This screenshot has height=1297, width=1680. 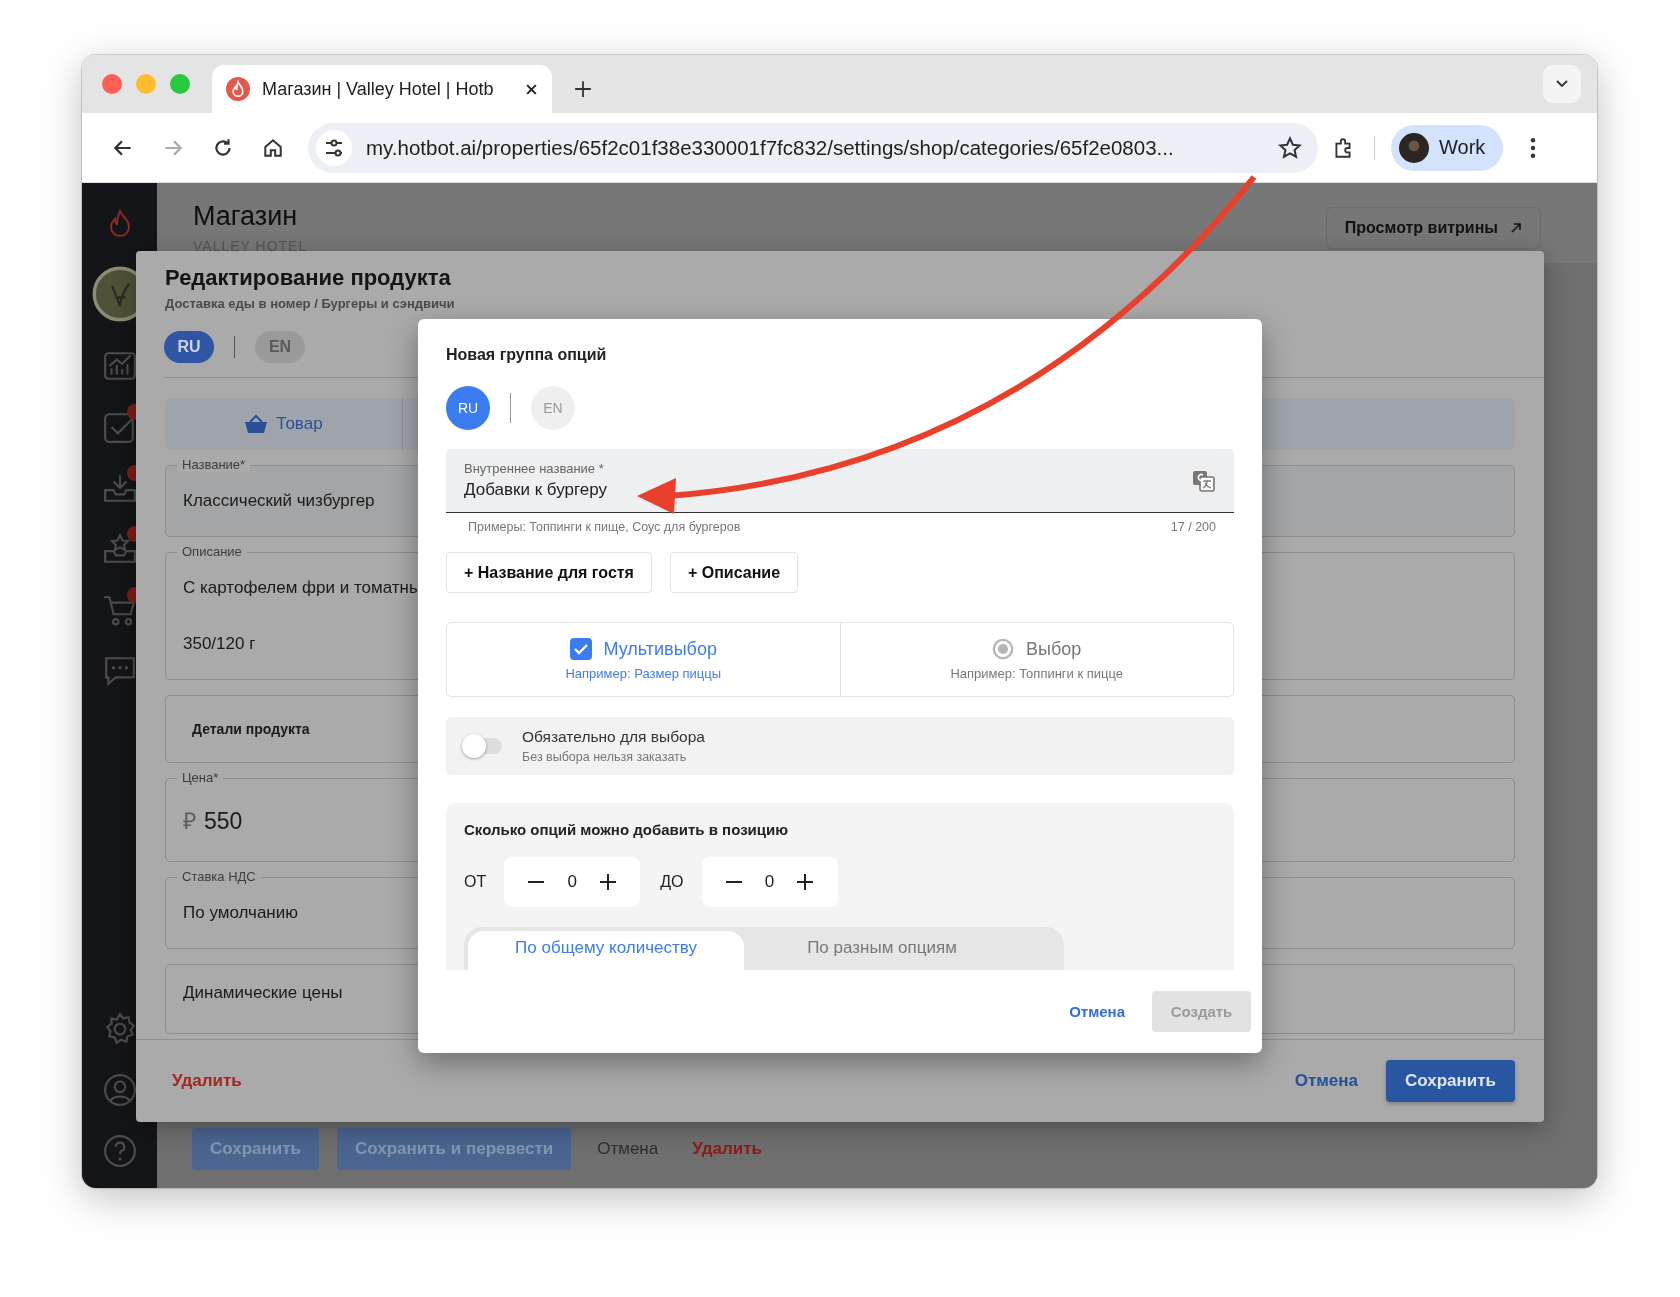 I want to click on cart-icon, so click(x=119, y=610).